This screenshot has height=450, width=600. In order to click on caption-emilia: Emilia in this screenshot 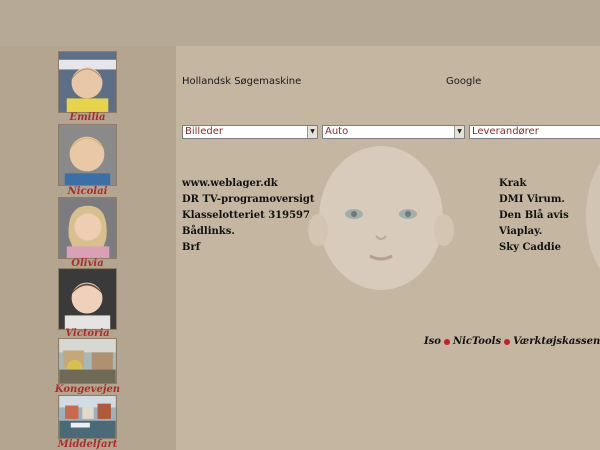, I will do `click(87, 117)`.